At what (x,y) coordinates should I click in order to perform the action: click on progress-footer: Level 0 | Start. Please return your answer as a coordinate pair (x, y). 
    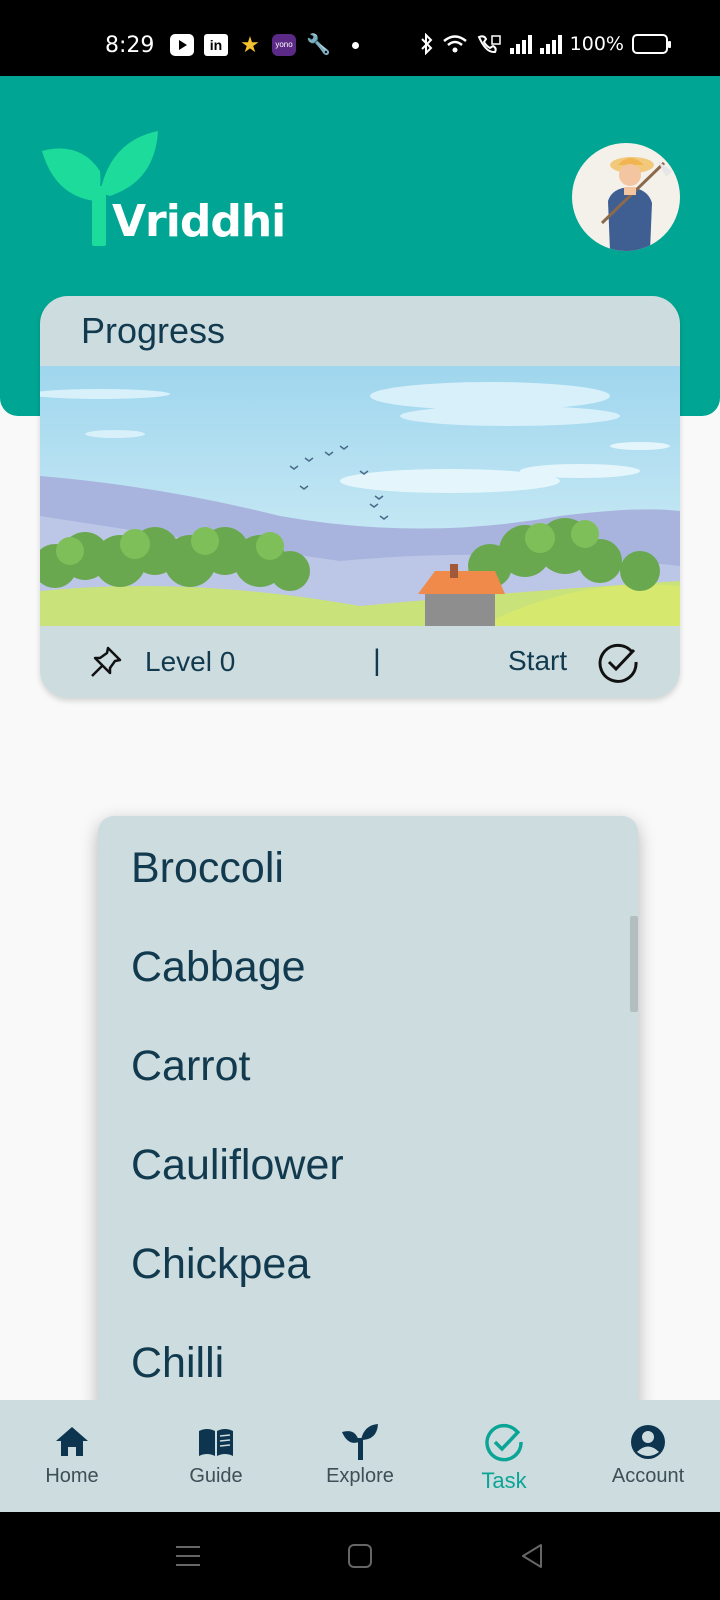
    Looking at the image, I should click on (360, 662).